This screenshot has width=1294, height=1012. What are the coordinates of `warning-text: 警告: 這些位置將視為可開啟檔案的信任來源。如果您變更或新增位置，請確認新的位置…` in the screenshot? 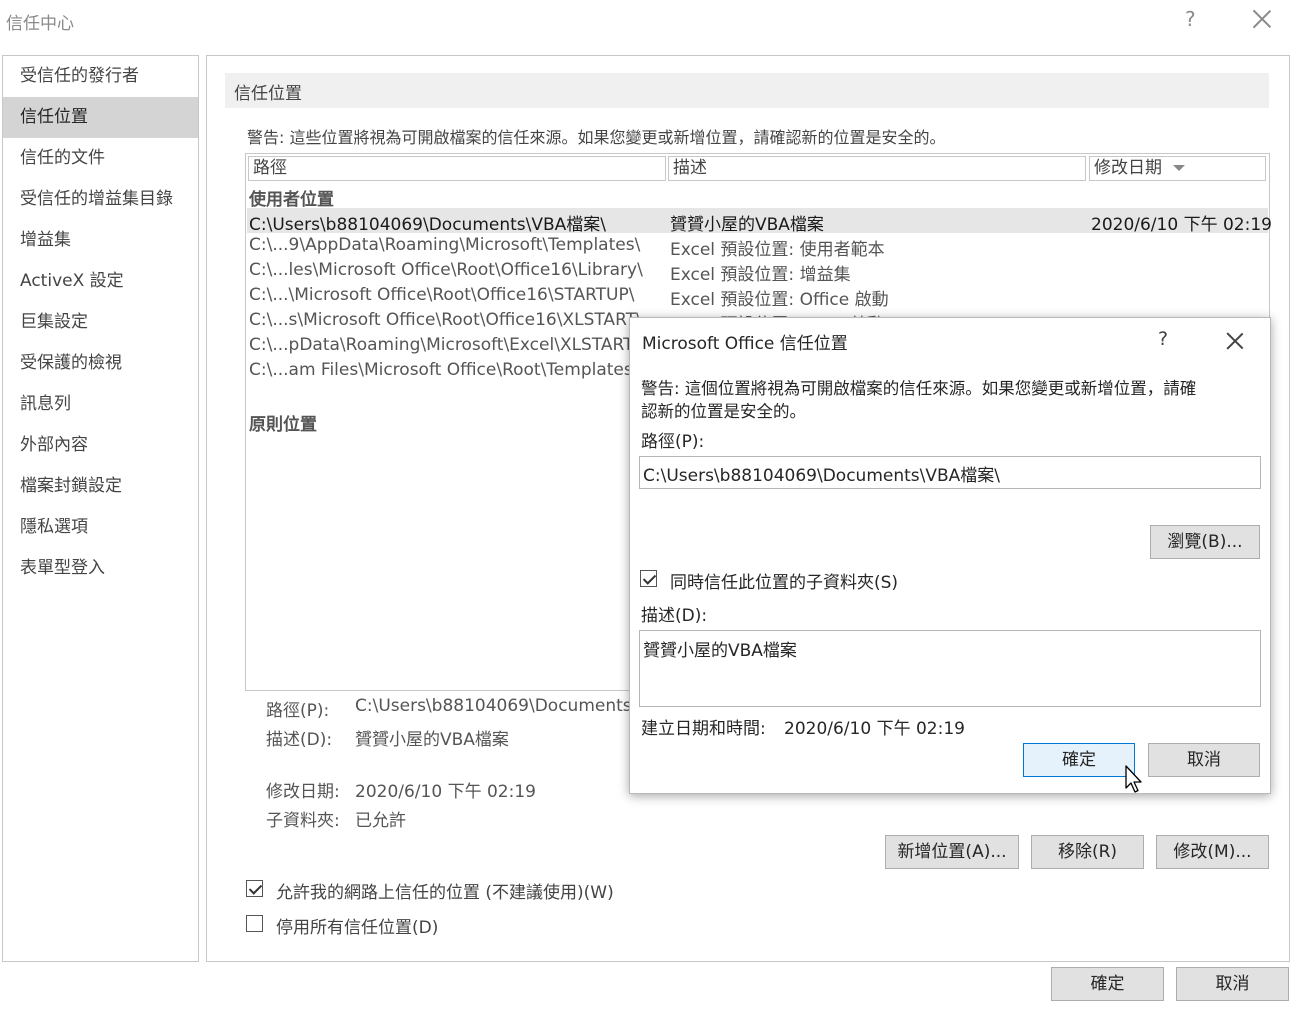 It's located at (596, 137).